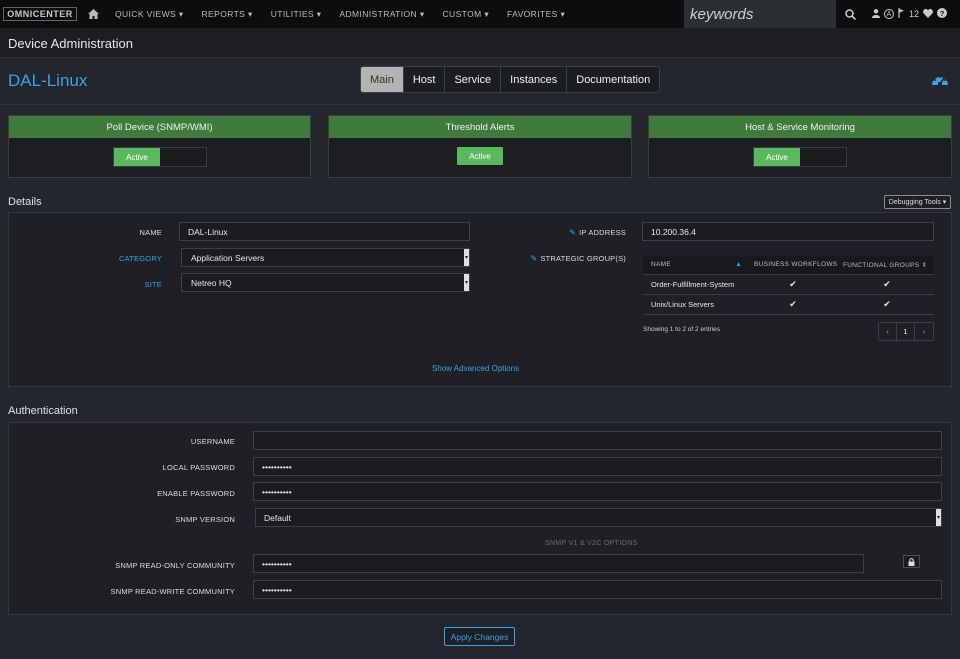  What do you see at coordinates (277, 517) in the screenshot?
I see `snmp-version-value: Default` at bounding box center [277, 517].